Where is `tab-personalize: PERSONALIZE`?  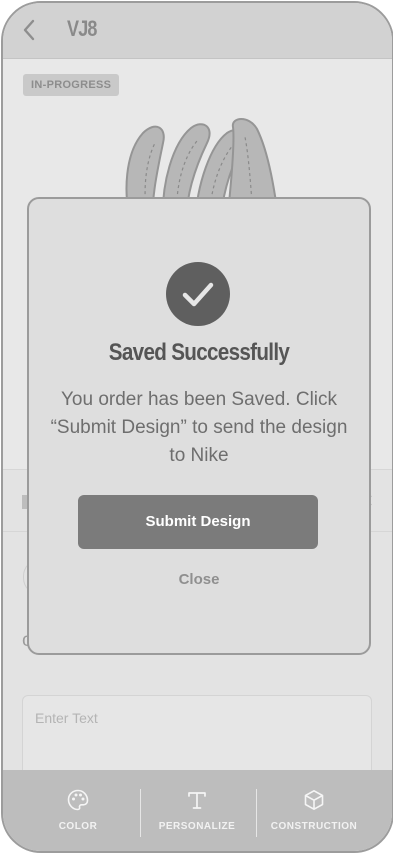 tab-personalize: PERSONALIZE is located at coordinates (197, 810).